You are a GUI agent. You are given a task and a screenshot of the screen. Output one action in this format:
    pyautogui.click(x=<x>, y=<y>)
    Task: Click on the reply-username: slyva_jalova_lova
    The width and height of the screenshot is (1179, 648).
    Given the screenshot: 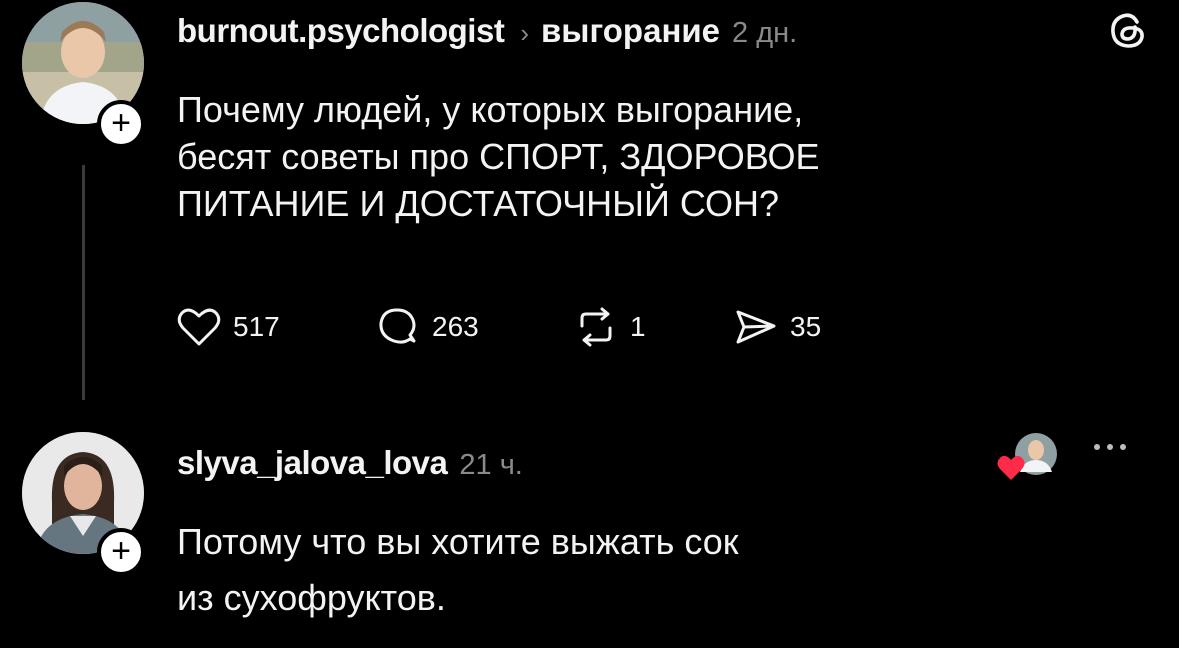 What is the action you would take?
    pyautogui.click(x=312, y=463)
    